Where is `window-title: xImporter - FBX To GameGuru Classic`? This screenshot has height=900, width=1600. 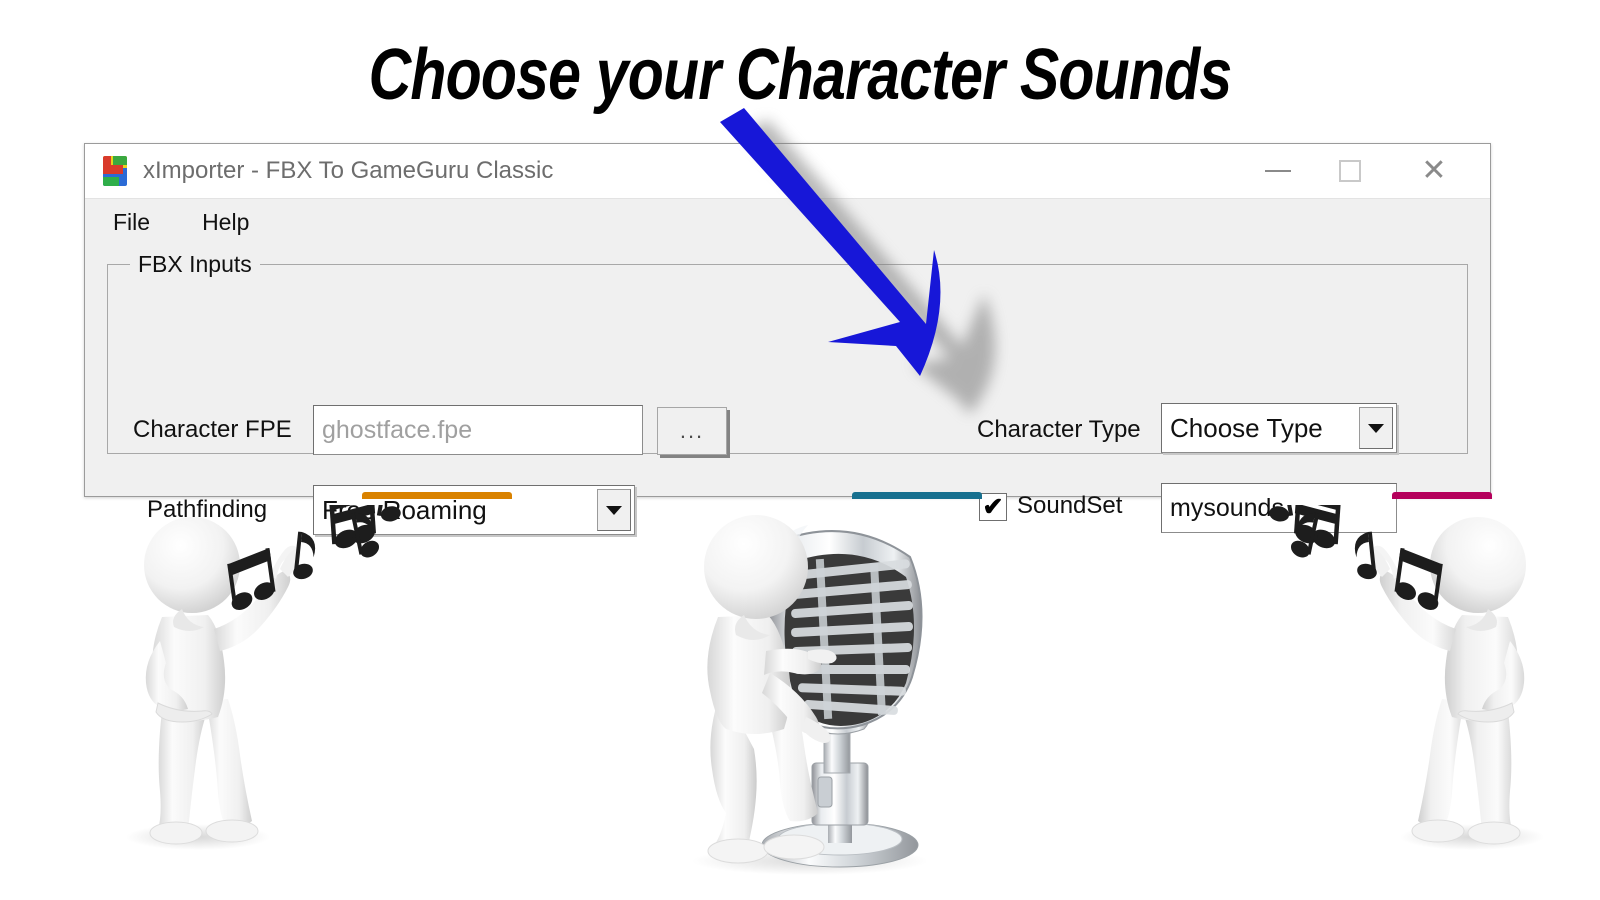
window-title: xImporter - FBX To GameGuru Classic is located at coordinates (348, 170).